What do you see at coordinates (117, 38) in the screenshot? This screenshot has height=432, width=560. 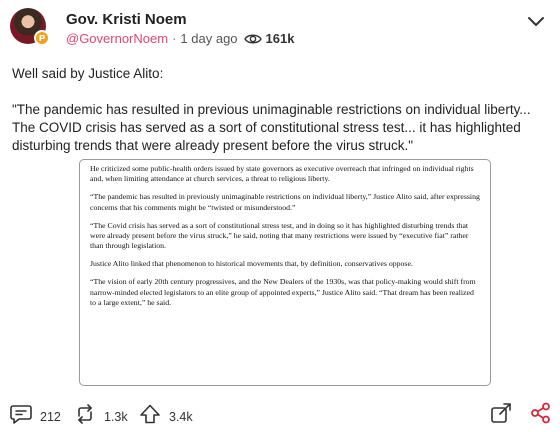 I see `author-handle: @GovernorNoem` at bounding box center [117, 38].